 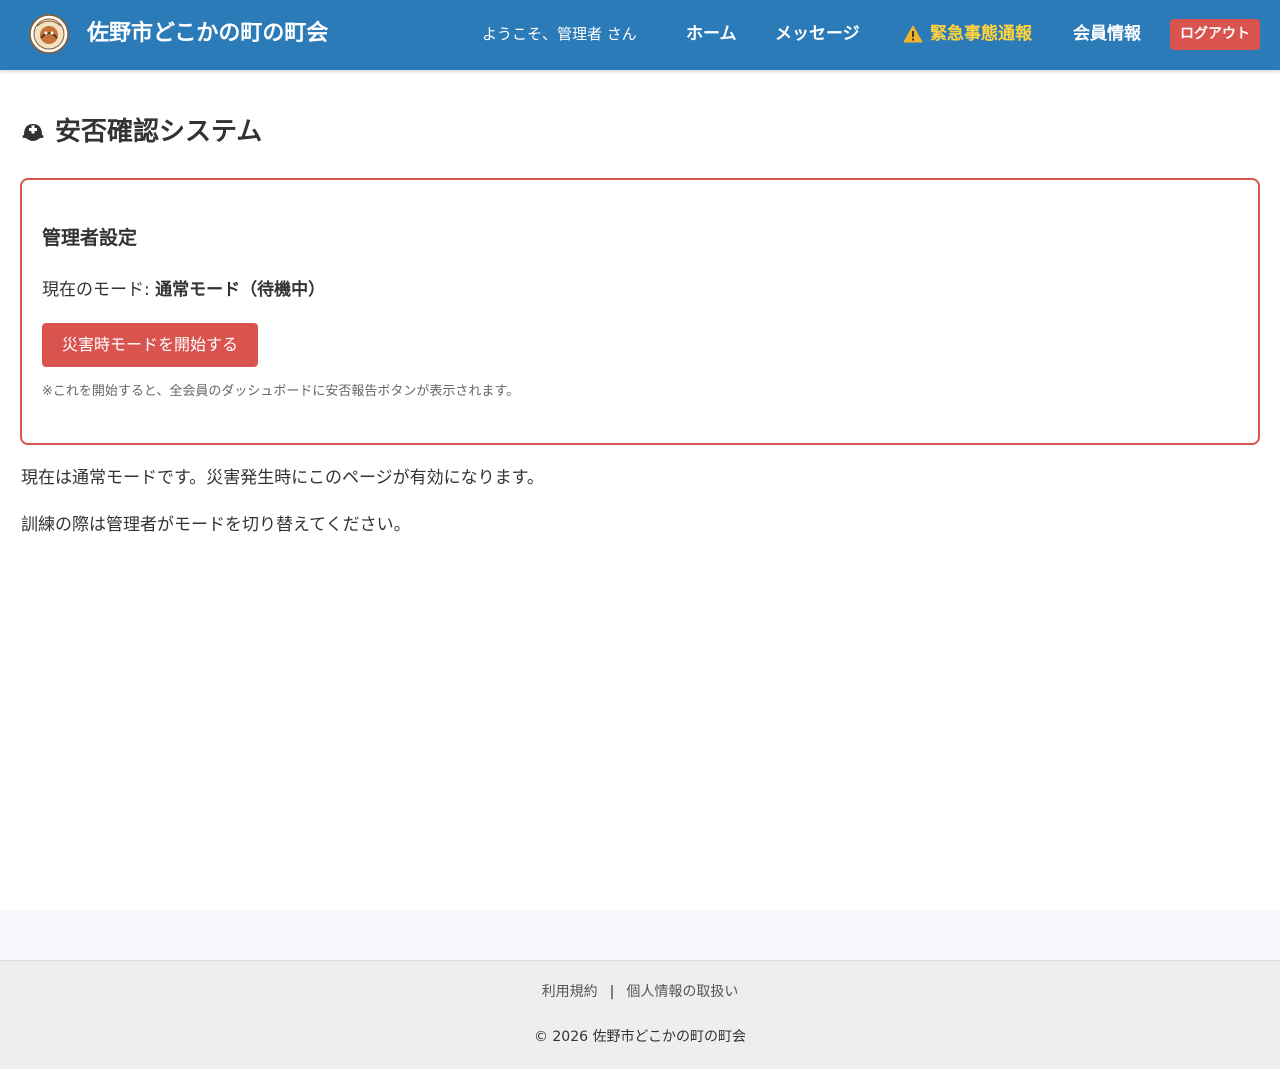 I want to click on current-mode: 現在のモード: 通常モード（待機中）, so click(x=183, y=290).